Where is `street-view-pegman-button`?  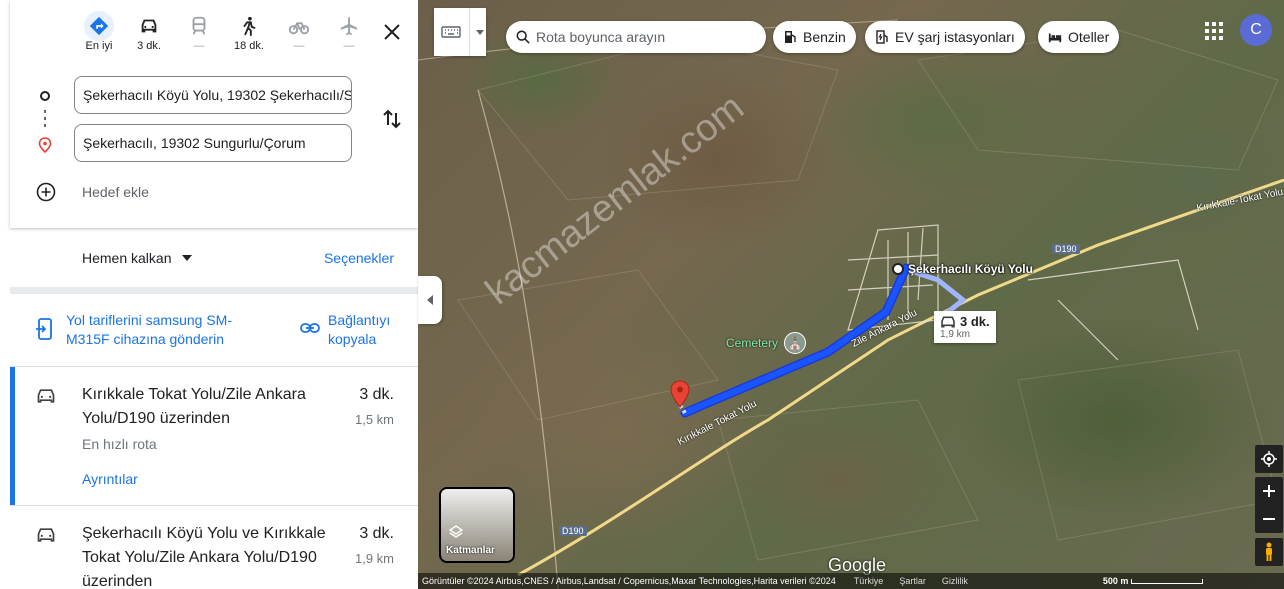 street-view-pegman-button is located at coordinates (1269, 552).